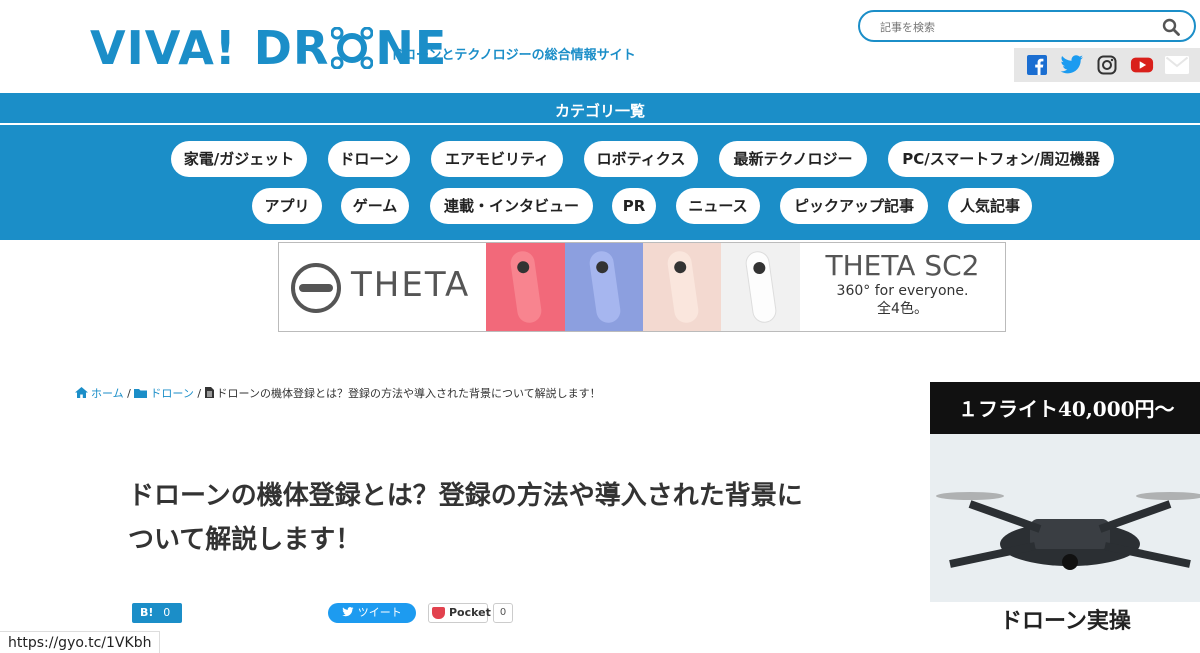  I want to click on category-pill: ロボティクス, so click(641, 159).